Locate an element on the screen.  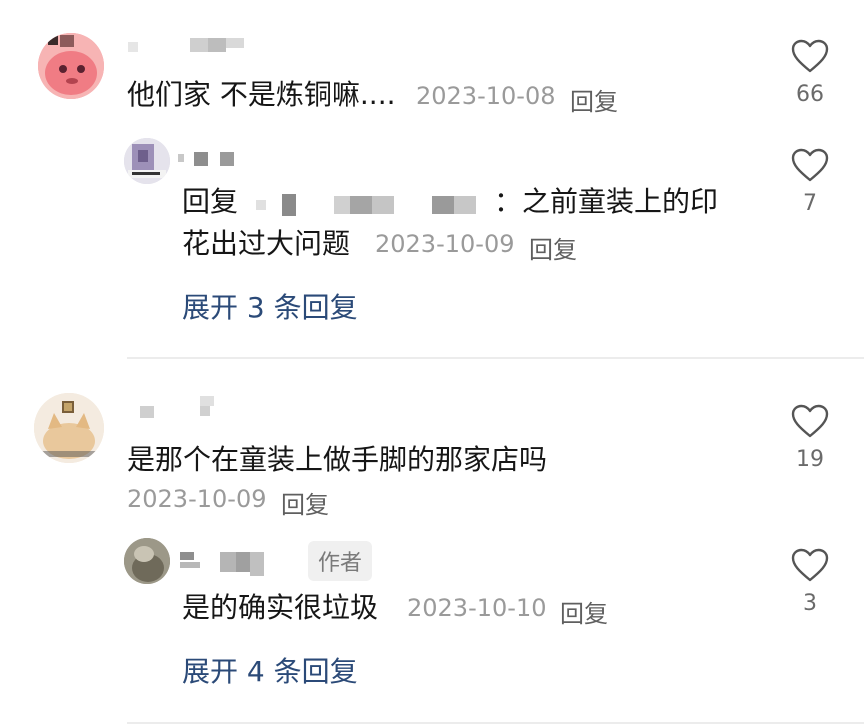
like-button: 19 is located at coordinates (810, 437).